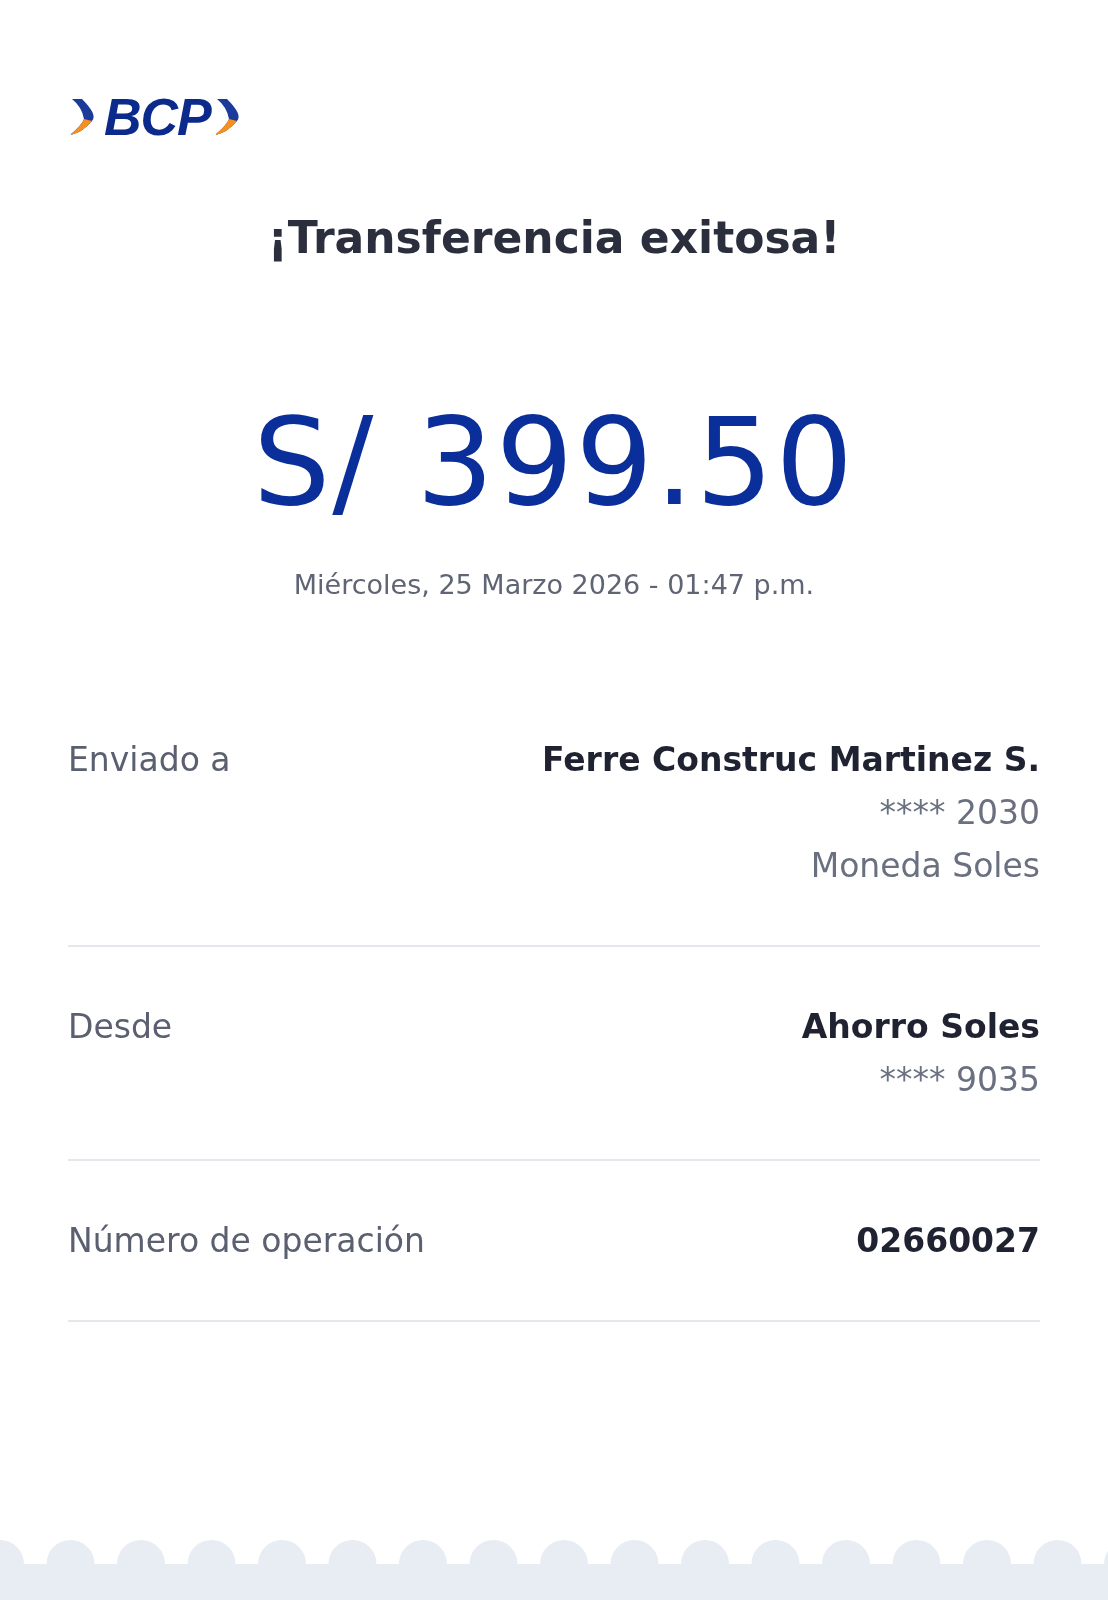  What do you see at coordinates (149, 759) in the screenshot?
I see `detail-label: Enviado a` at bounding box center [149, 759].